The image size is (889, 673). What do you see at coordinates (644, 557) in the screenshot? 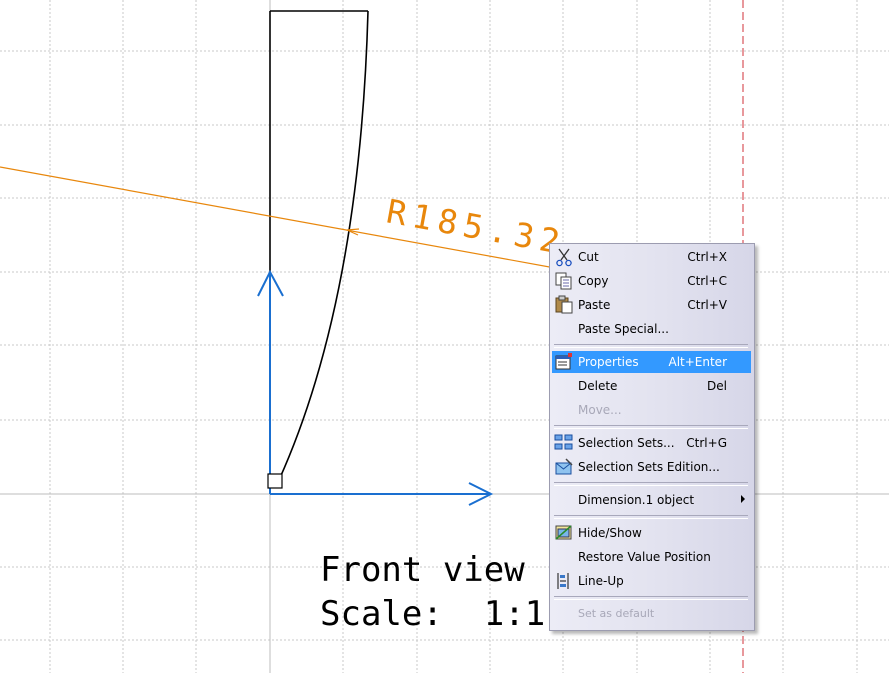
I see `menu-item-label: Restore Value Position` at bounding box center [644, 557].